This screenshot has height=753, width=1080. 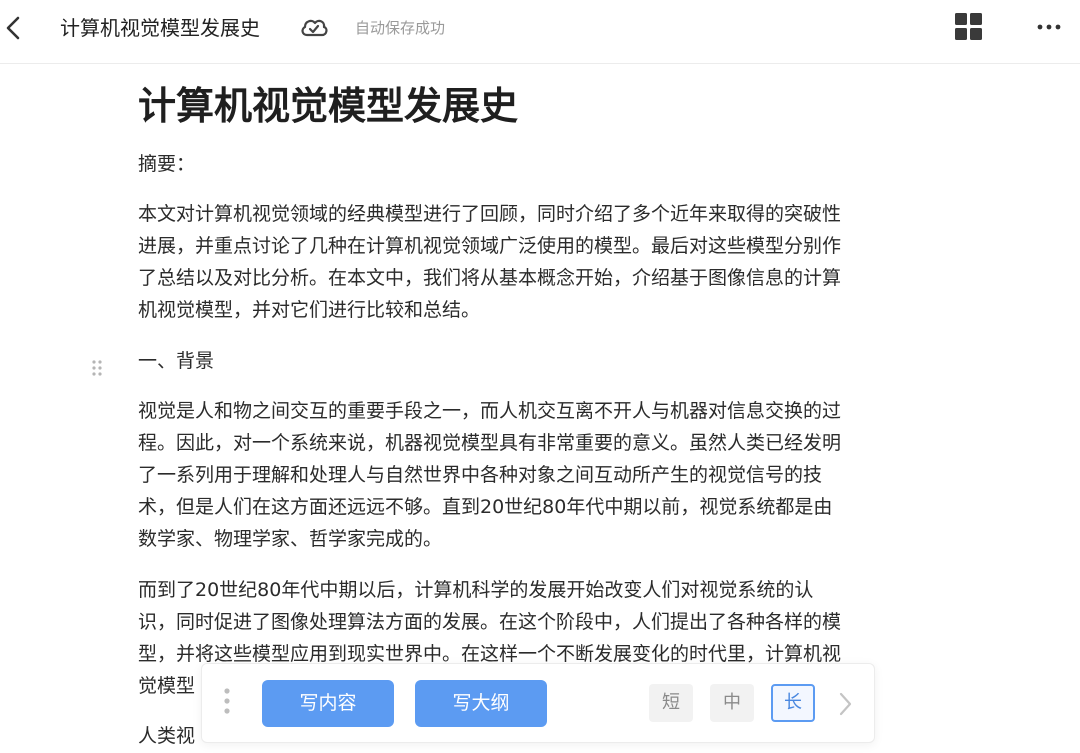 I want to click on next-button, so click(x=845, y=704).